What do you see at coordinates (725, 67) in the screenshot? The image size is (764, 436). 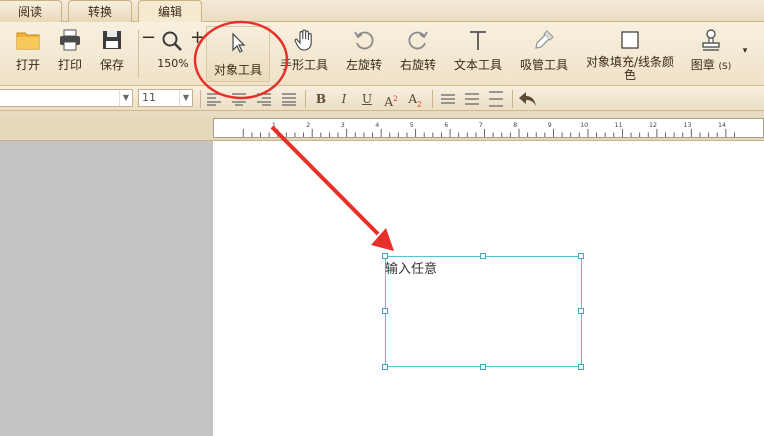 I see `stamp-shortcut: (S)` at bounding box center [725, 67].